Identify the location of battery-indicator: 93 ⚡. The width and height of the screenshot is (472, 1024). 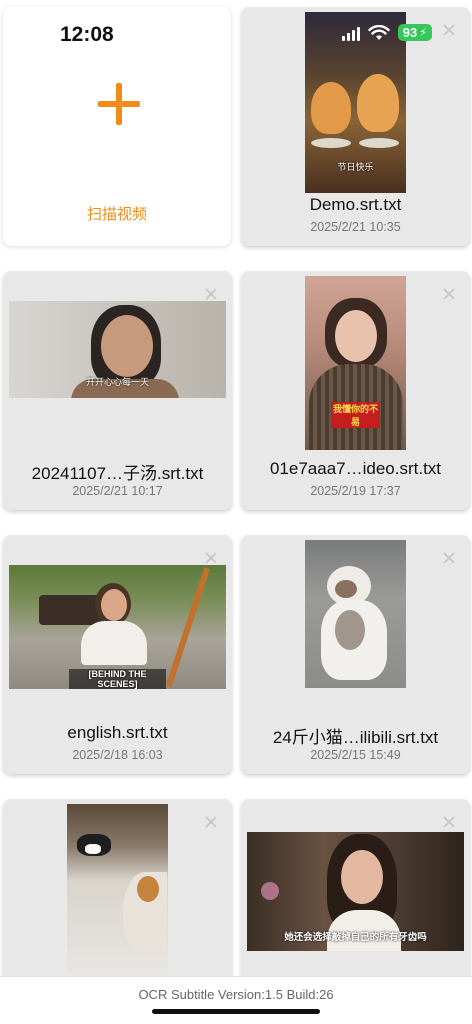
(414, 32).